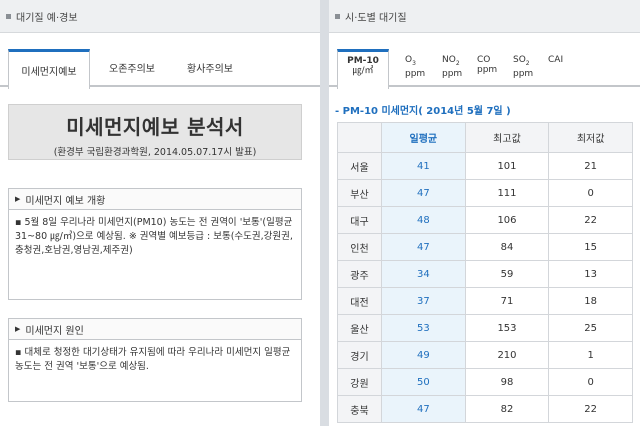 The image size is (640, 426). I want to click on tab-pm10-unit: ㎍/㎥, so click(363, 71).